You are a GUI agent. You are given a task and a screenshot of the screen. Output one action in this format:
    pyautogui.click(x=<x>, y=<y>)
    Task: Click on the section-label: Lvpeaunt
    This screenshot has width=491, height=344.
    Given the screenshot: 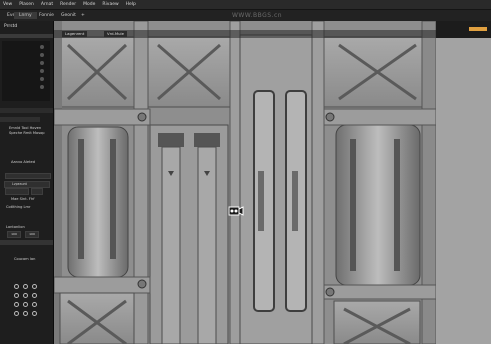 What is the action you would take?
    pyautogui.click(x=19, y=184)
    